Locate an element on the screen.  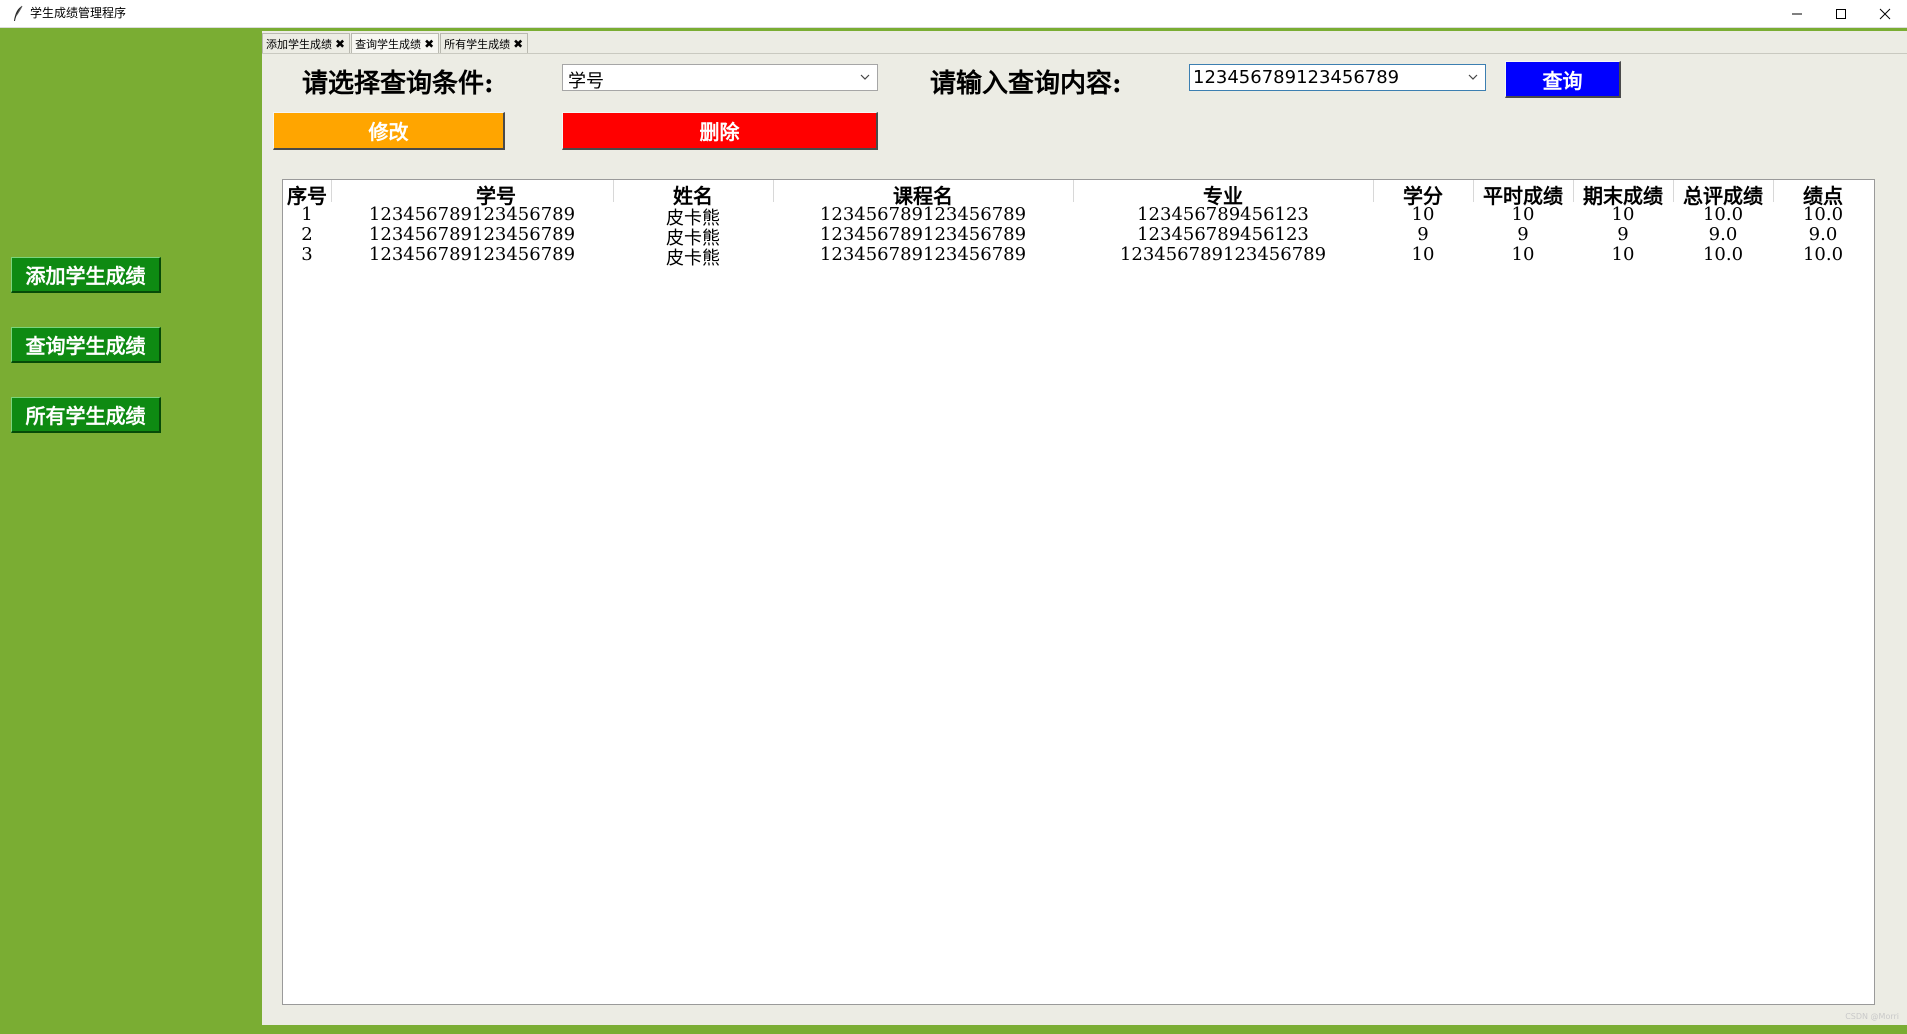
cell-major: 123456789123456789 is located at coordinates (1223, 254).